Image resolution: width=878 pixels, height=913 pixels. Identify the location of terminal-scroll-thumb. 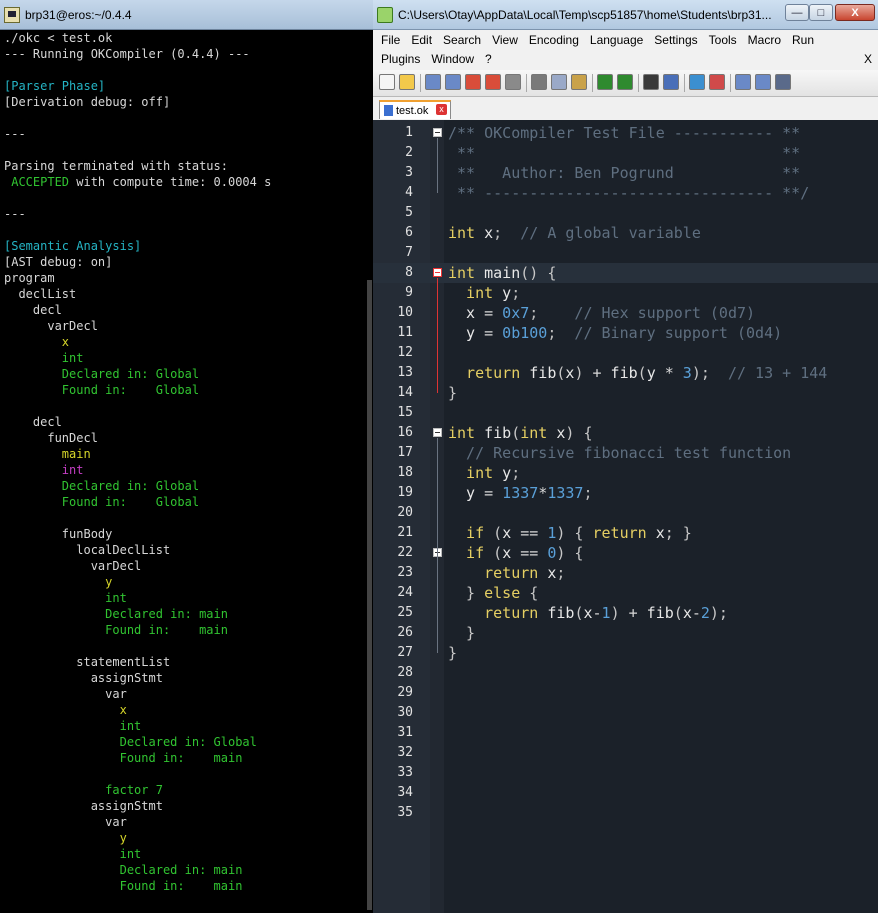
(369, 595).